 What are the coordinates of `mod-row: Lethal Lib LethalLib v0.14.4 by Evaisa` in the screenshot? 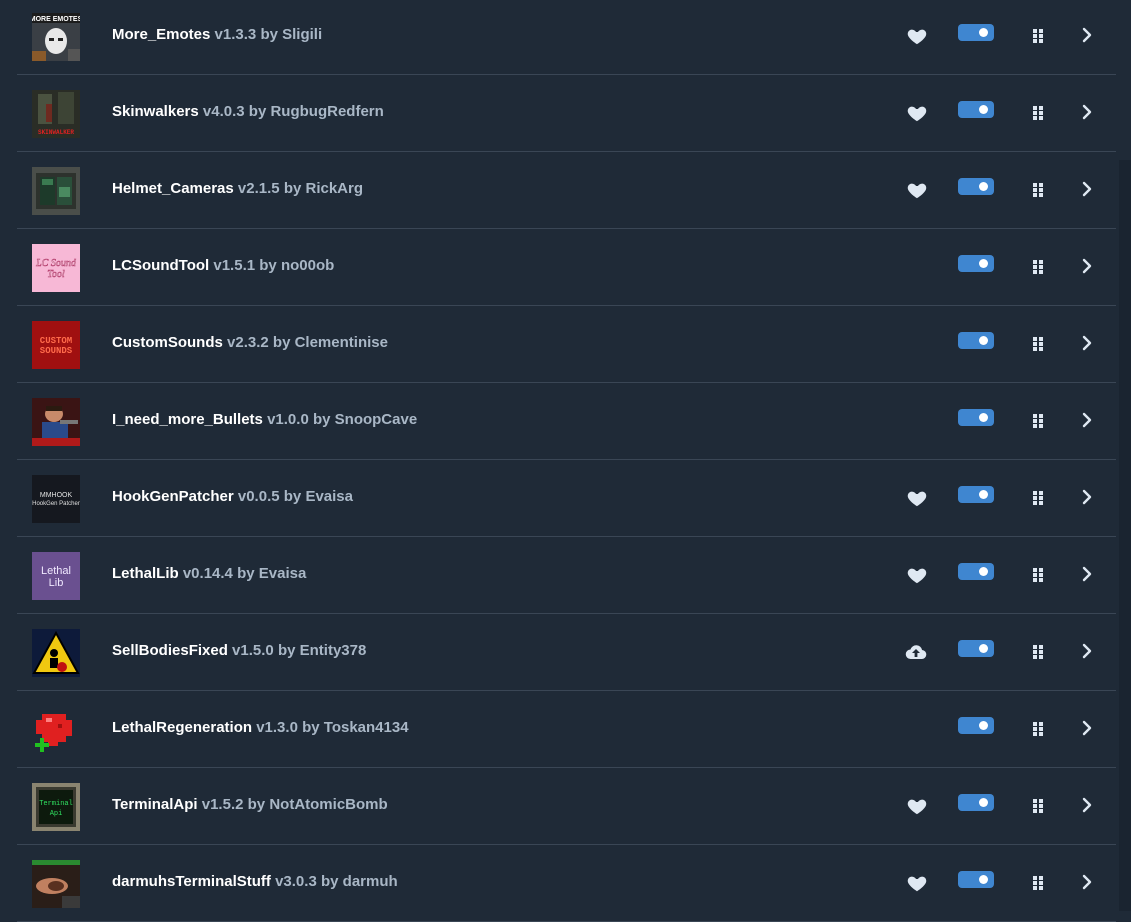 It's located at (566, 576).